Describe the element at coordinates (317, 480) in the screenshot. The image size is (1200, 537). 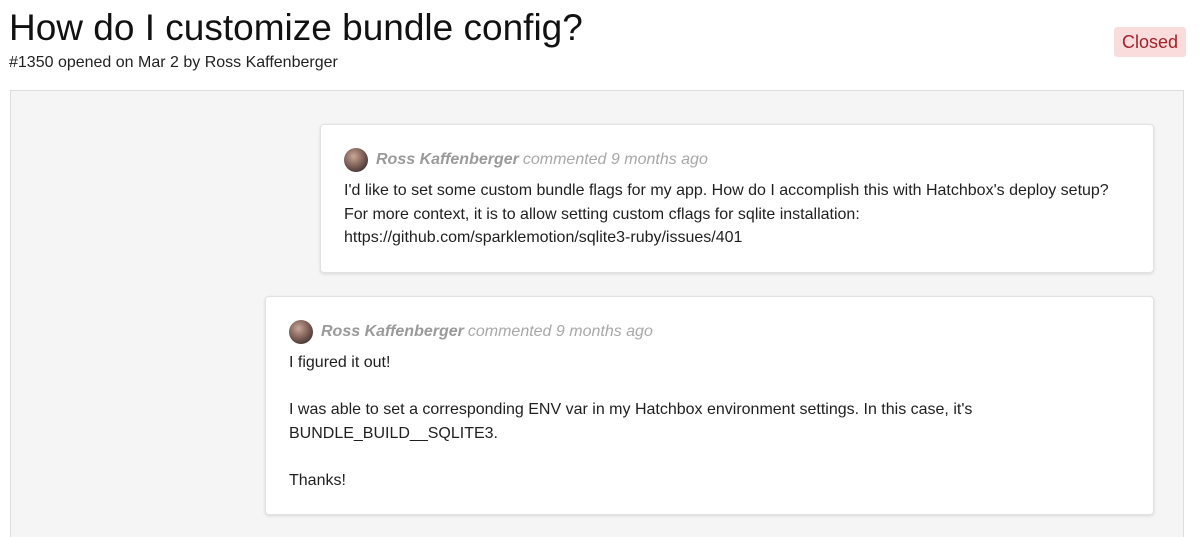
I see `comment-paragraph: Thanks!` at that location.